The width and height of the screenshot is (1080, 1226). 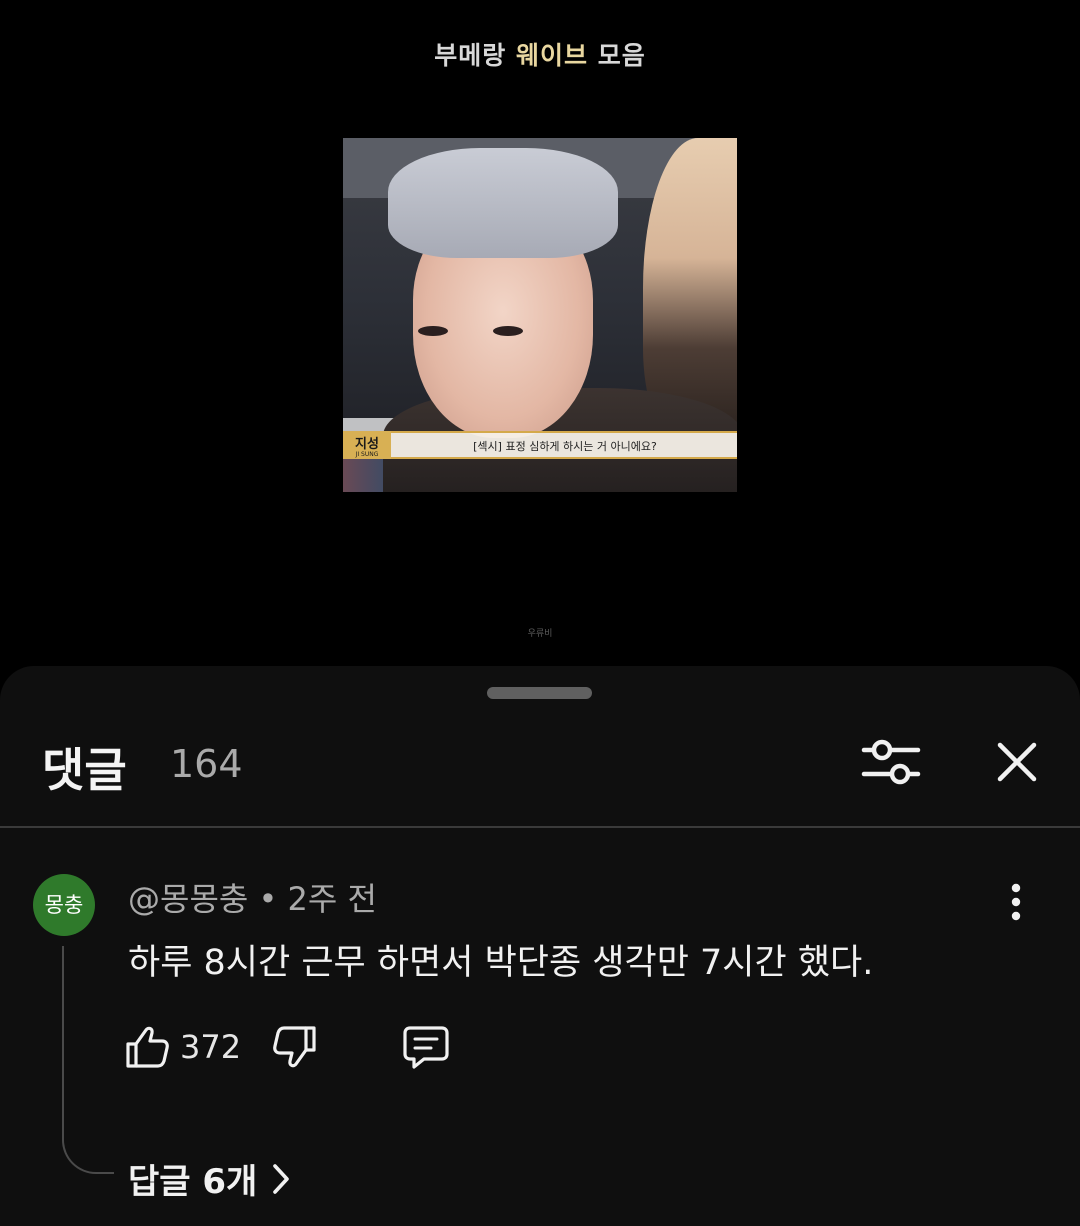 I want to click on comments-count: 164, so click(x=206, y=764).